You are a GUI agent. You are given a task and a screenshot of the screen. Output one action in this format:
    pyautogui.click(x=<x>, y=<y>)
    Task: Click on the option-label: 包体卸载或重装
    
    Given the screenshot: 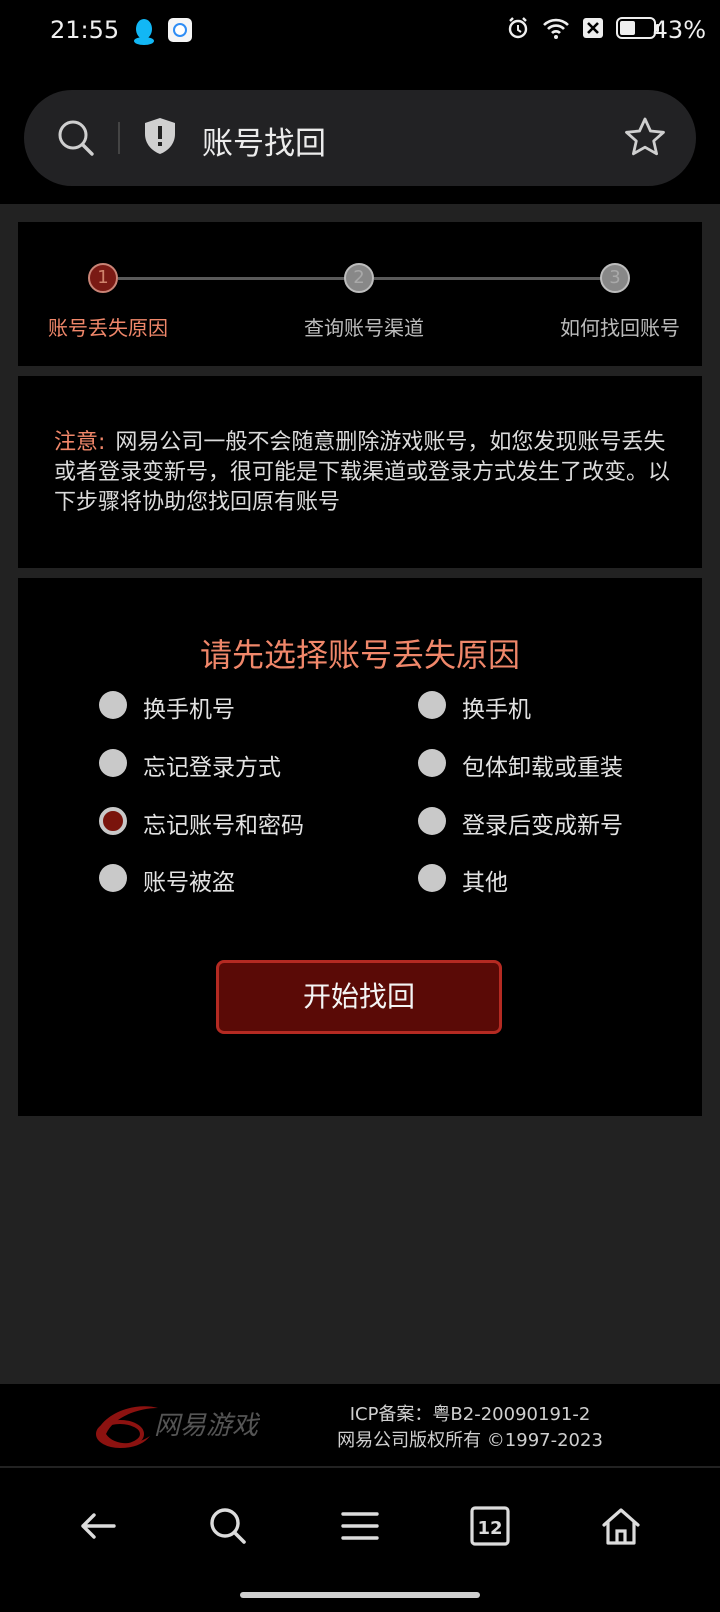 What is the action you would take?
    pyautogui.click(x=542, y=765)
    